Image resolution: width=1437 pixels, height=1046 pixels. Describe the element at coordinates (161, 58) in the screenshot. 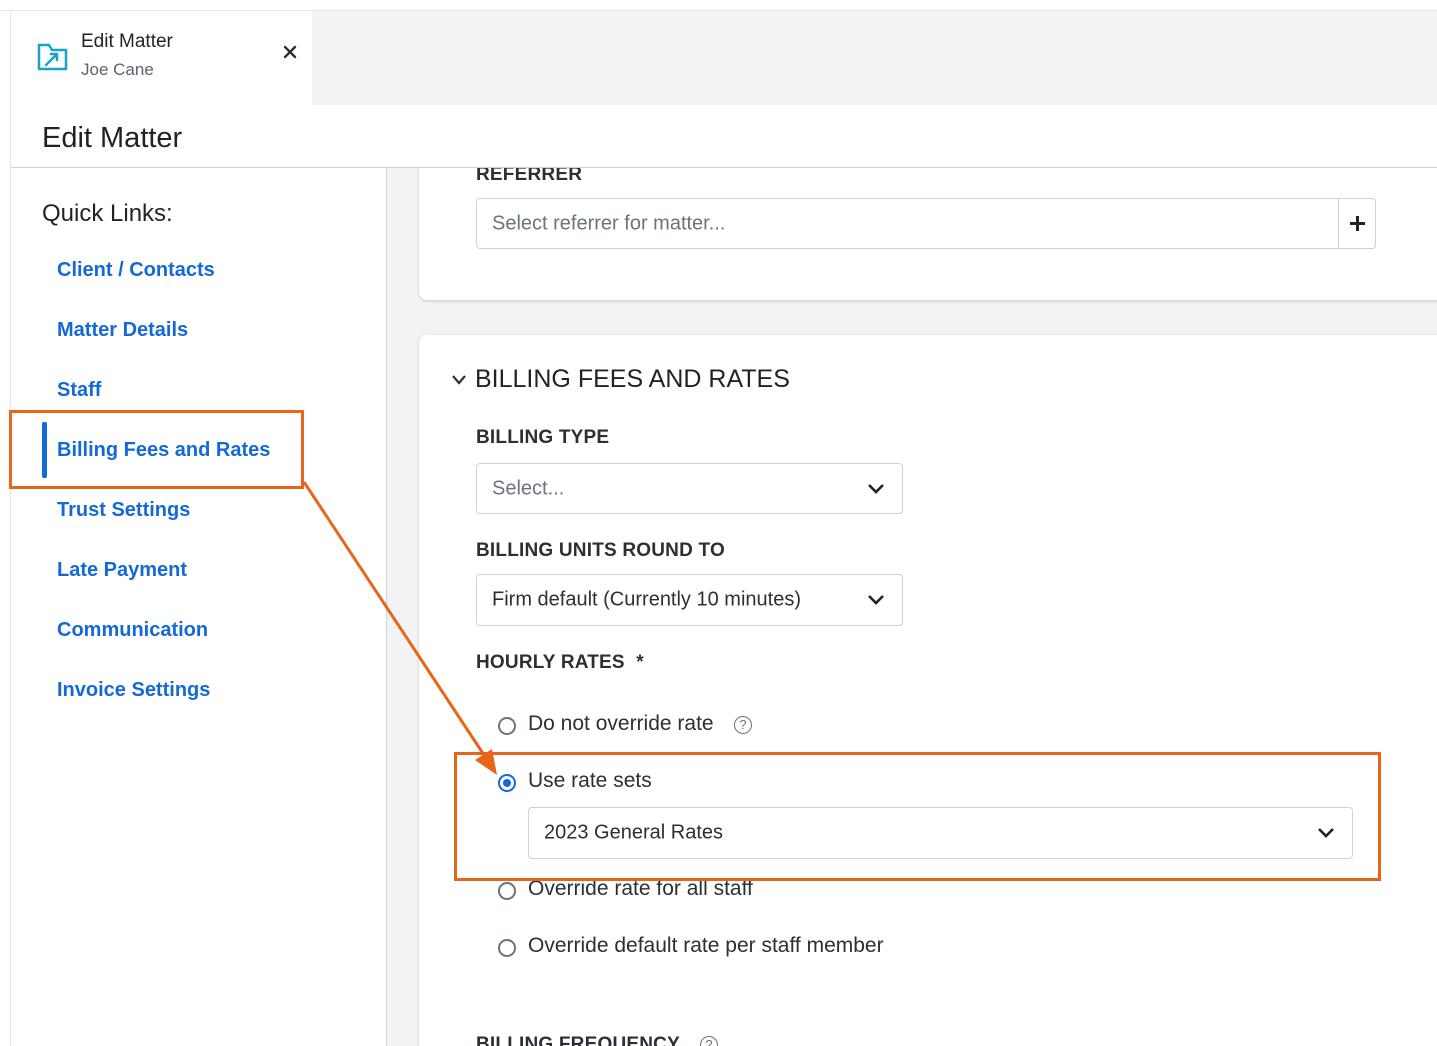

I see `edit-matter-tab: Edit Matter Joe Cane` at that location.